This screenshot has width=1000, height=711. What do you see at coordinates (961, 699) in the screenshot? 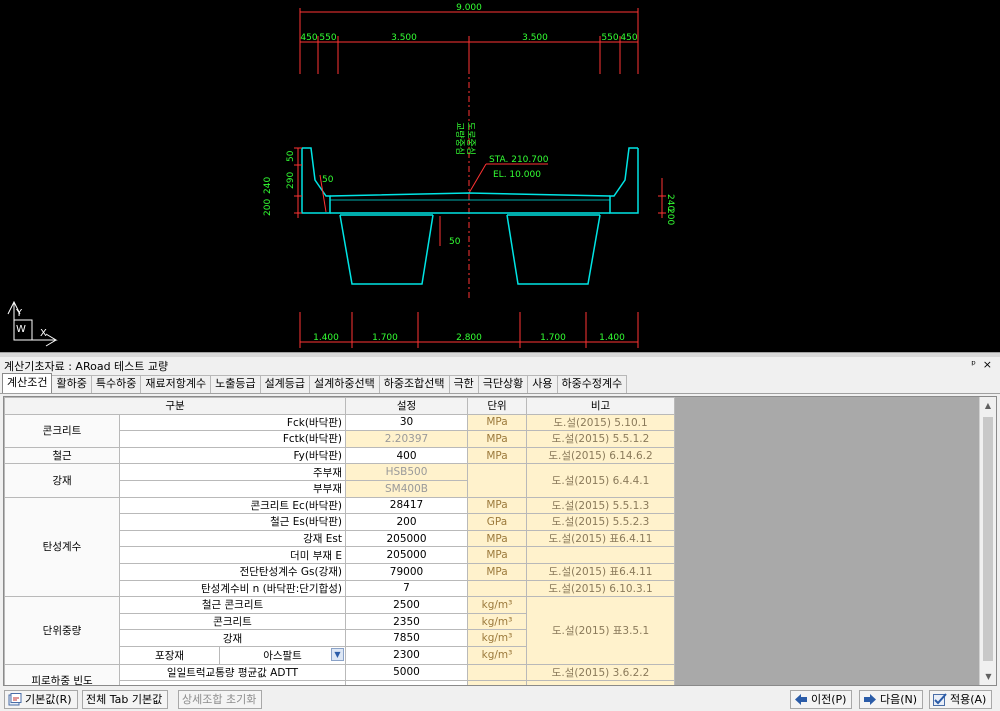
I see `apply-button: 적용(A)` at bounding box center [961, 699].